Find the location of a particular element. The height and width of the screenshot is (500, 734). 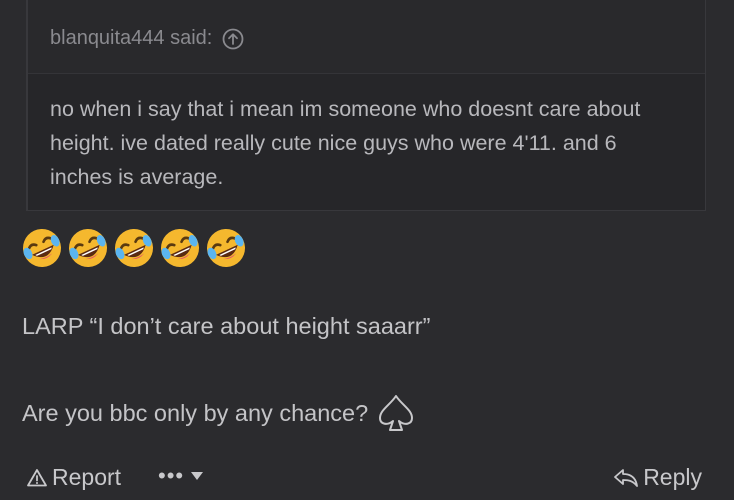

caret-down-icon is located at coordinates (197, 476).